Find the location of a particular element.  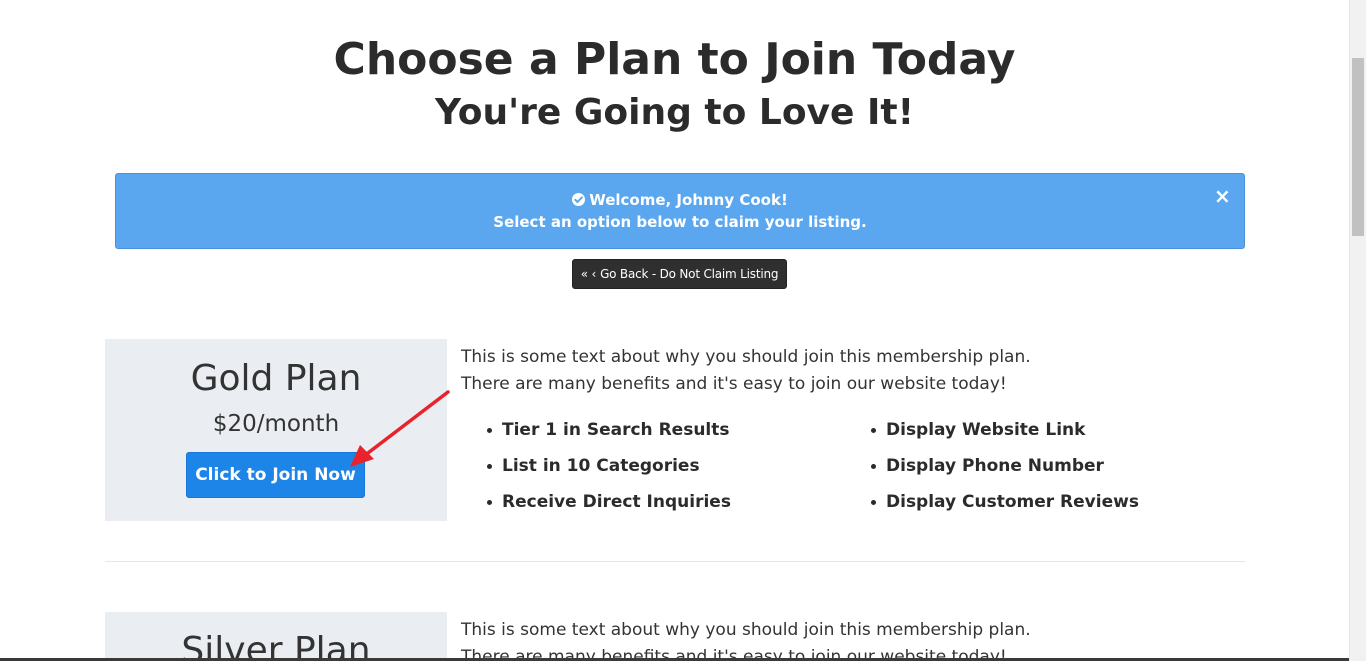

go-back-label: Go Back - Do Not Claim Listing is located at coordinates (689, 274).